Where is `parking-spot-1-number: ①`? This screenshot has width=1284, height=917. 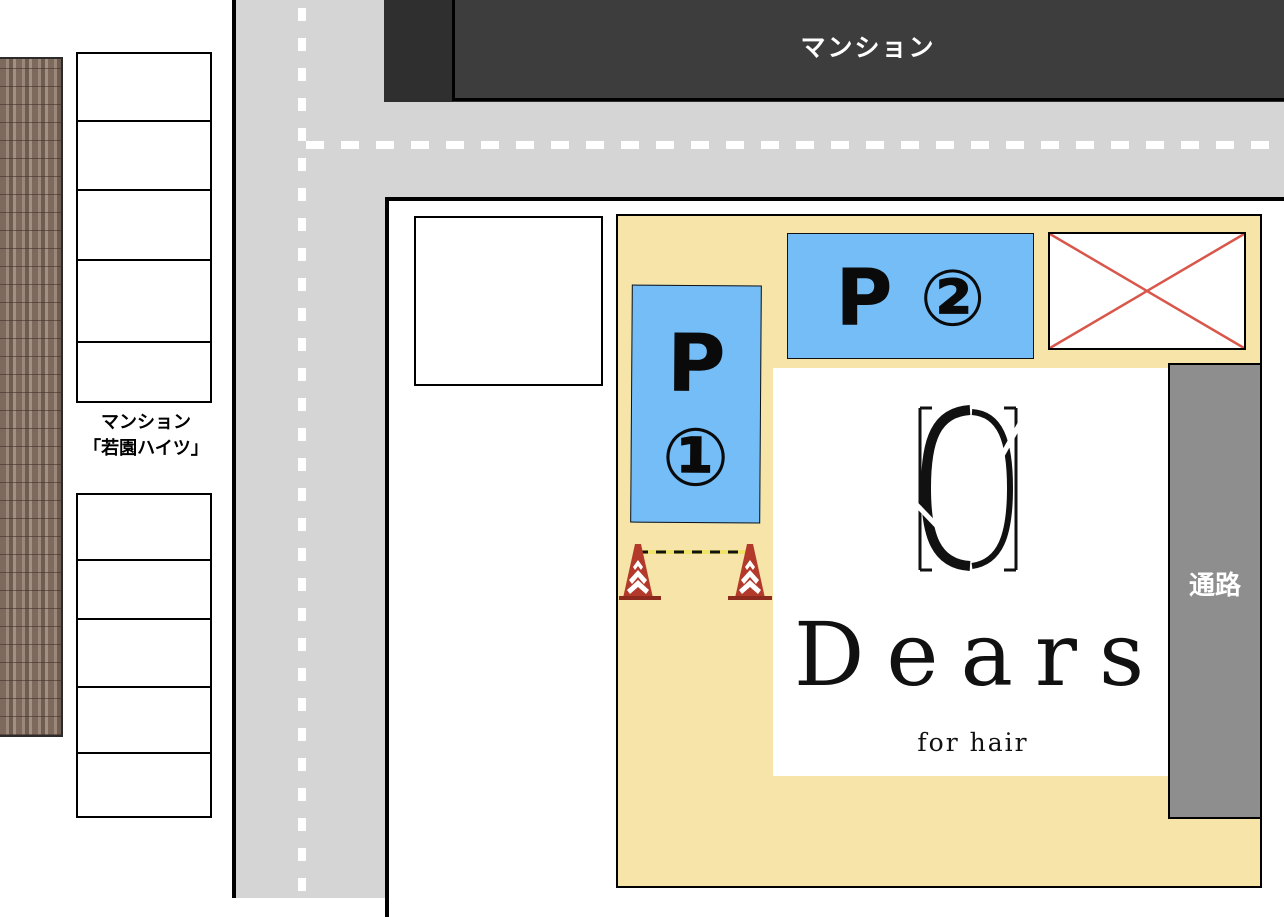 parking-spot-1-number: ① is located at coordinates (695, 457).